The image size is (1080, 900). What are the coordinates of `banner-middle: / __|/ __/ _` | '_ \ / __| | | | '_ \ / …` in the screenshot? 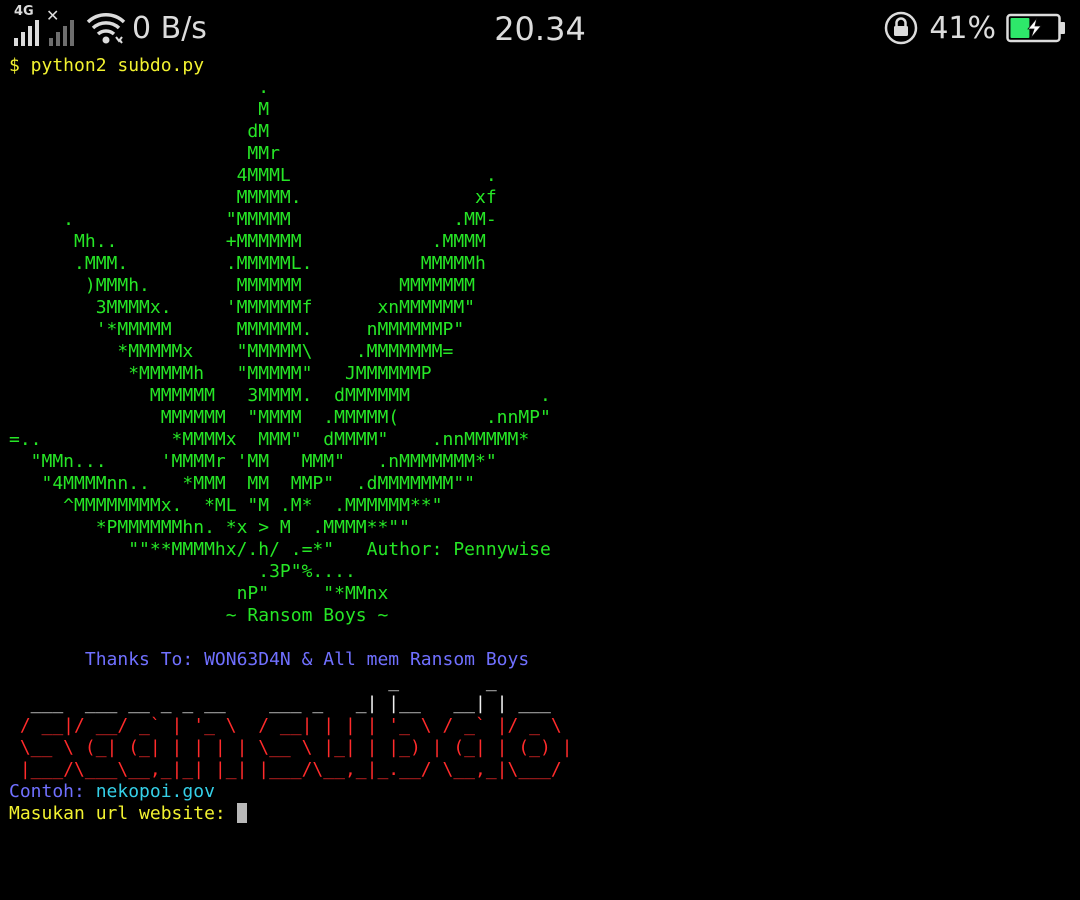 It's located at (296, 736).